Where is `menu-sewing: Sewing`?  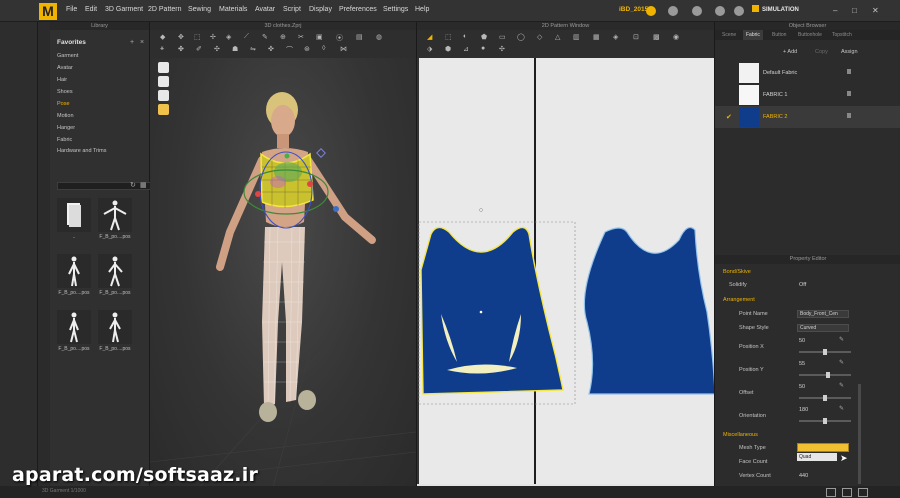 menu-sewing: Sewing is located at coordinates (199, 9).